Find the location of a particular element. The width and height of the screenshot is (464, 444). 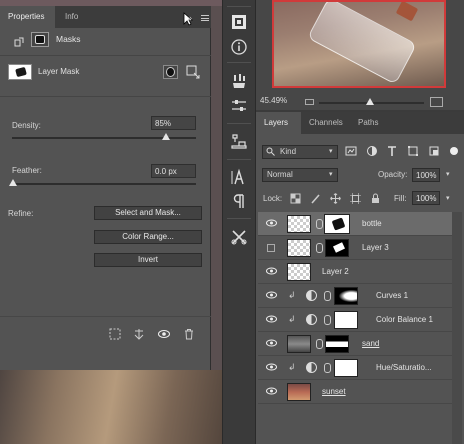

feather-slider-thumb is located at coordinates (13, 182).